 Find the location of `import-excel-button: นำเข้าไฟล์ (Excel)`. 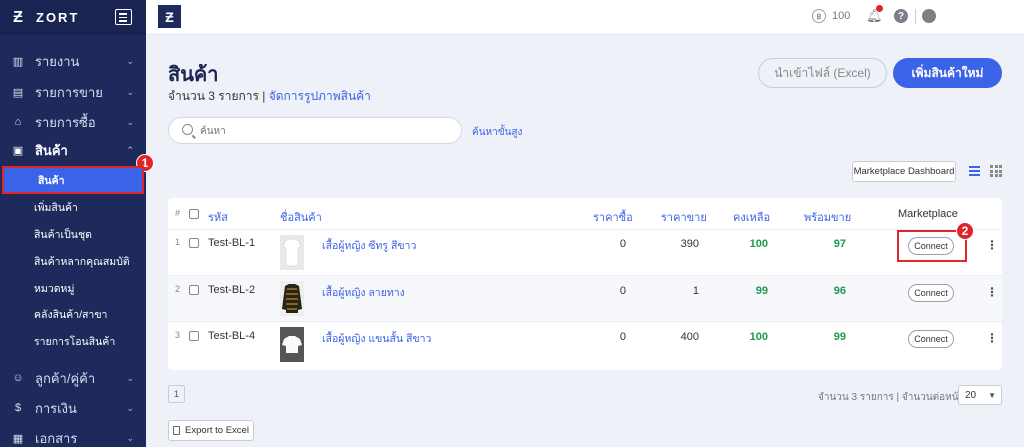

import-excel-button: นำเข้าไฟล์ (Excel) is located at coordinates (822, 73).